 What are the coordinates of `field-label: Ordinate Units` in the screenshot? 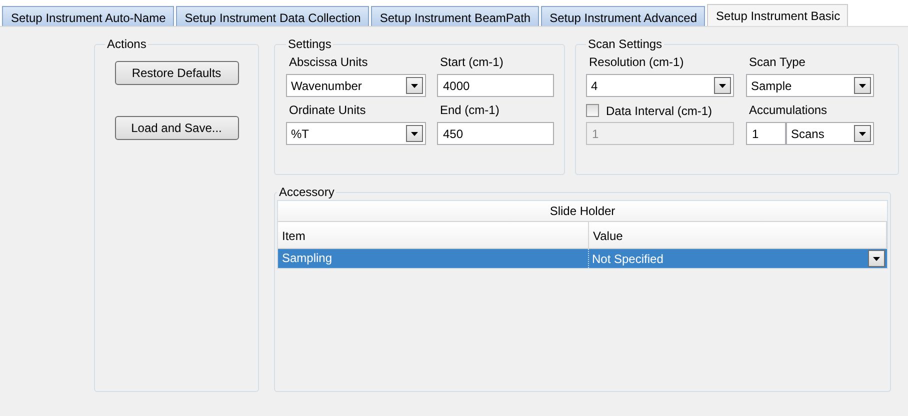 It's located at (327, 110).